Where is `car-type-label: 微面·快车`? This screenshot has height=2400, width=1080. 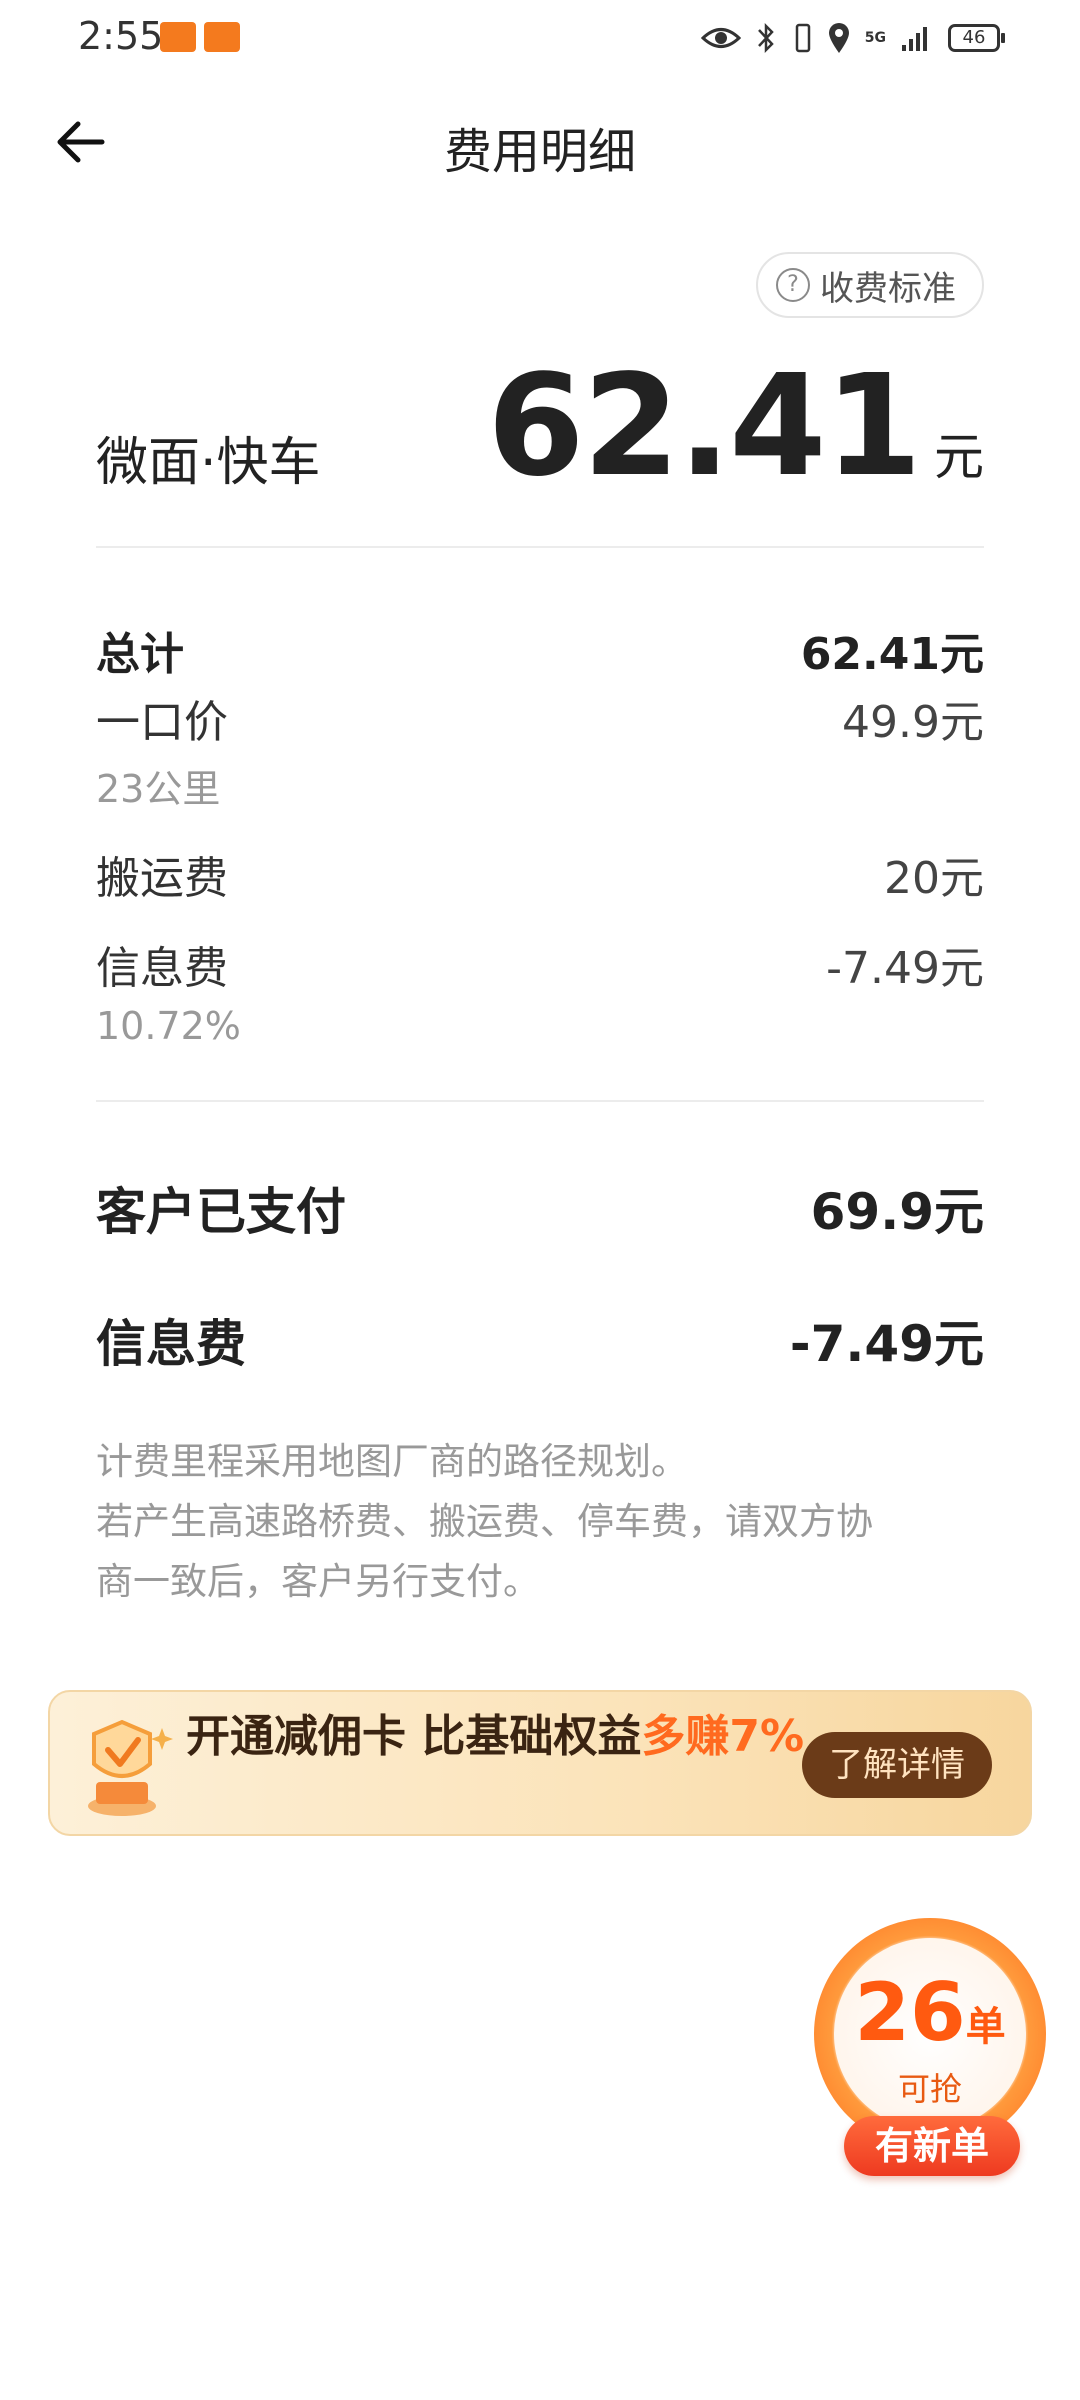
car-type-label: 微面·快车 is located at coordinates (208, 463).